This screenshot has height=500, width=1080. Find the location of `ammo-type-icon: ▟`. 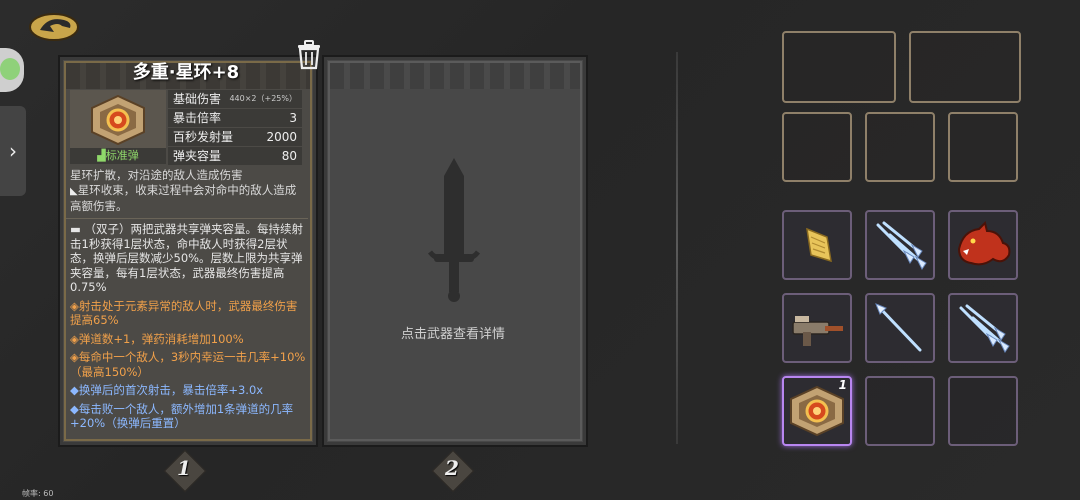

ammo-type-icon: ▟ is located at coordinates (101, 155).